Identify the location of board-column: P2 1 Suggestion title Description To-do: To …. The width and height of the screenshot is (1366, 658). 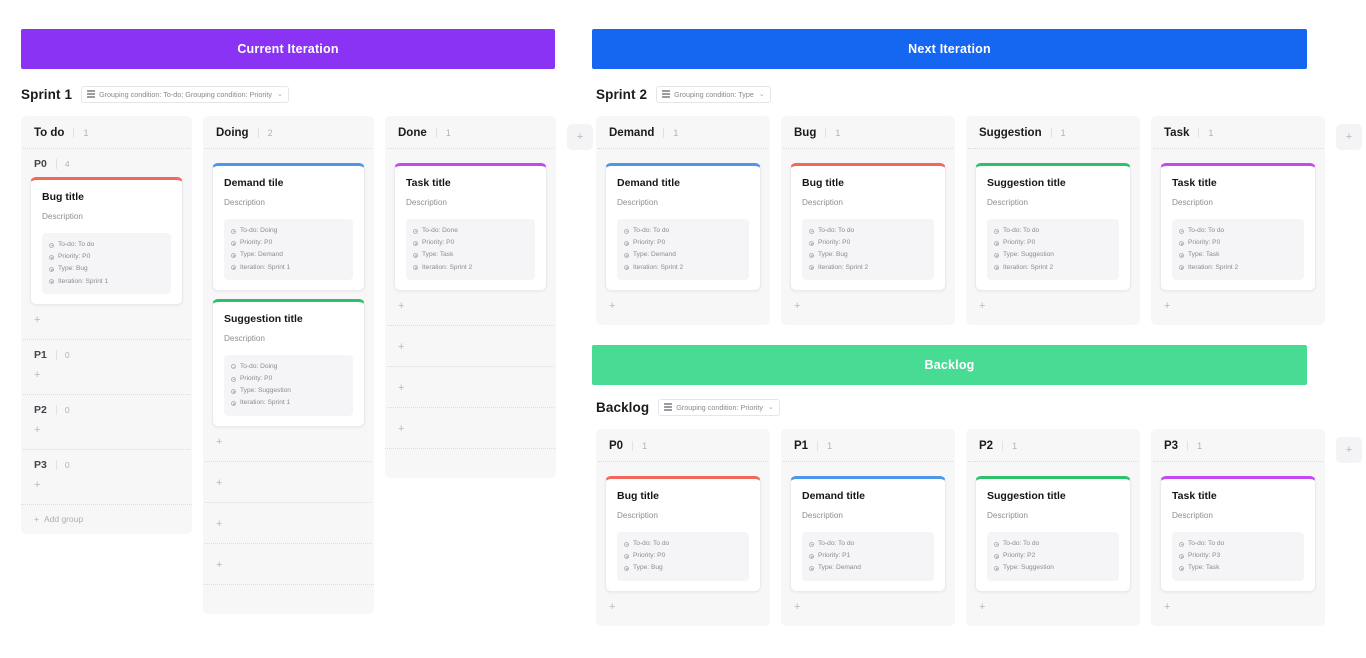
(1053, 527).